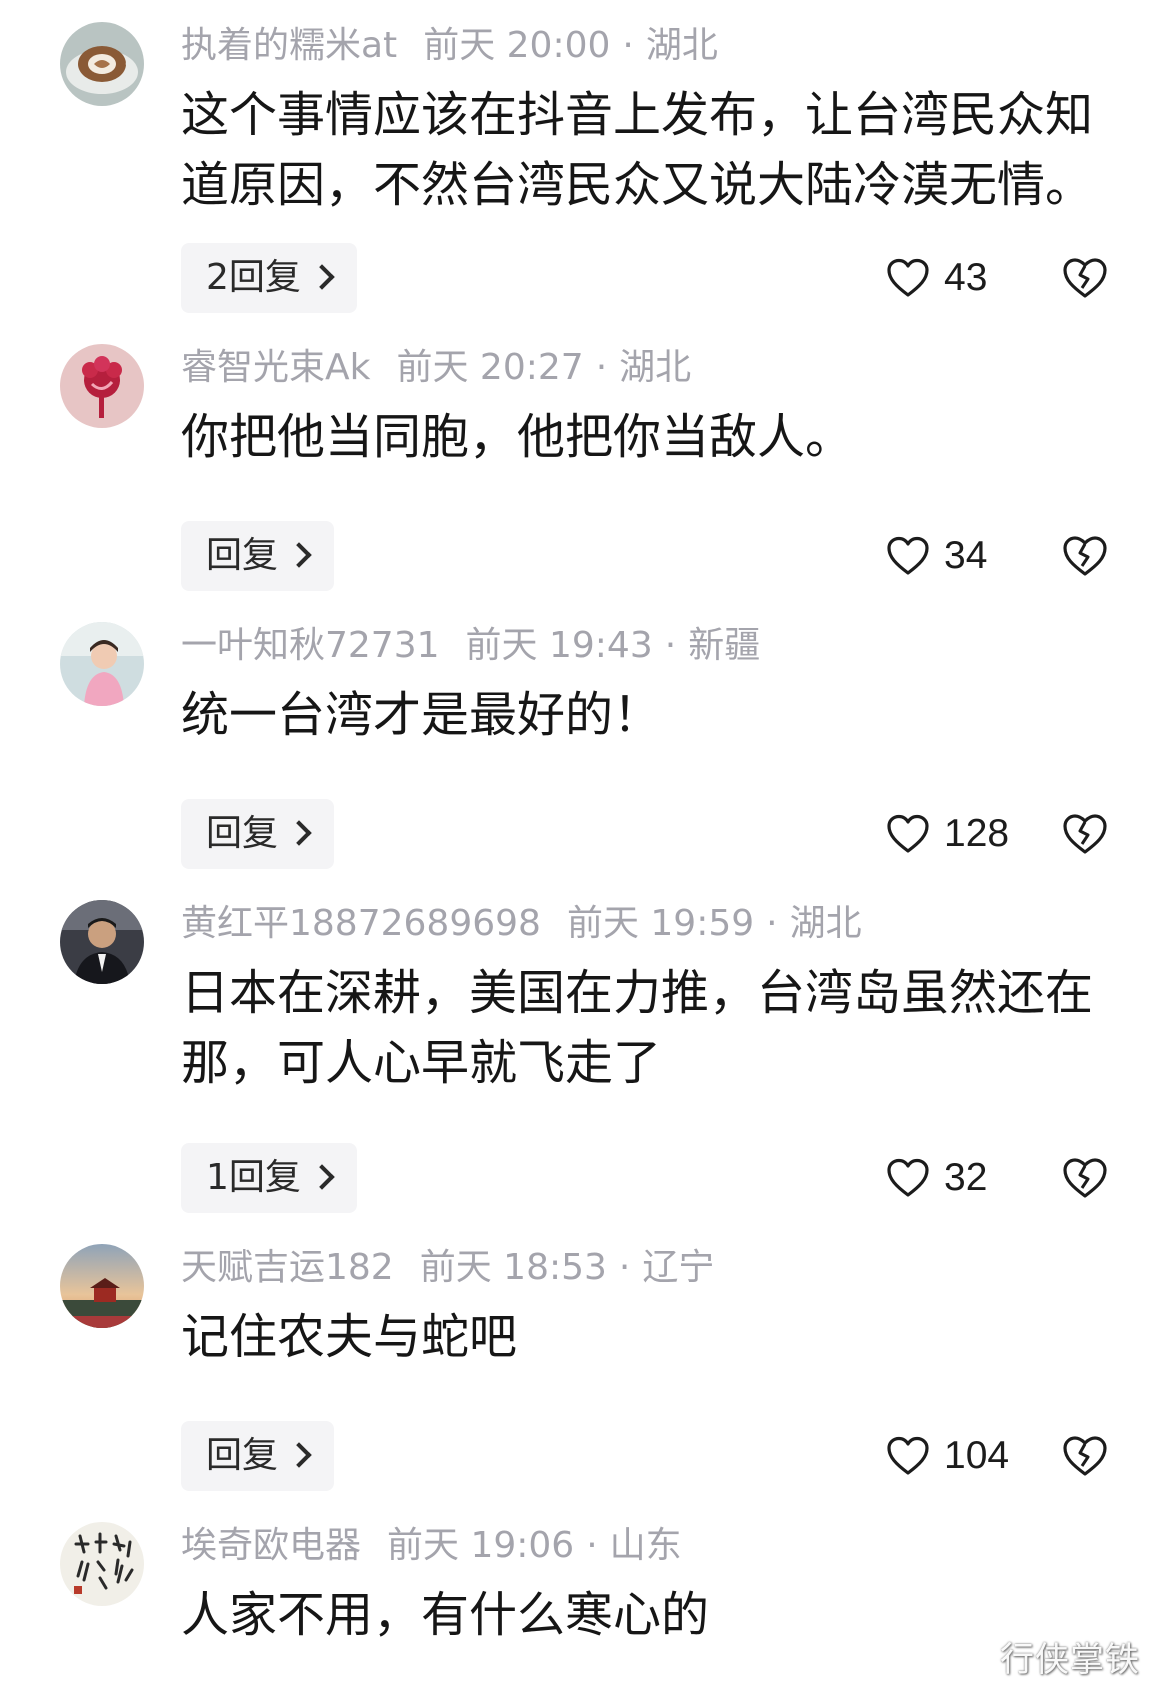 The image size is (1170, 1708). What do you see at coordinates (936, 1178) in the screenshot?
I see `like-button: 32` at bounding box center [936, 1178].